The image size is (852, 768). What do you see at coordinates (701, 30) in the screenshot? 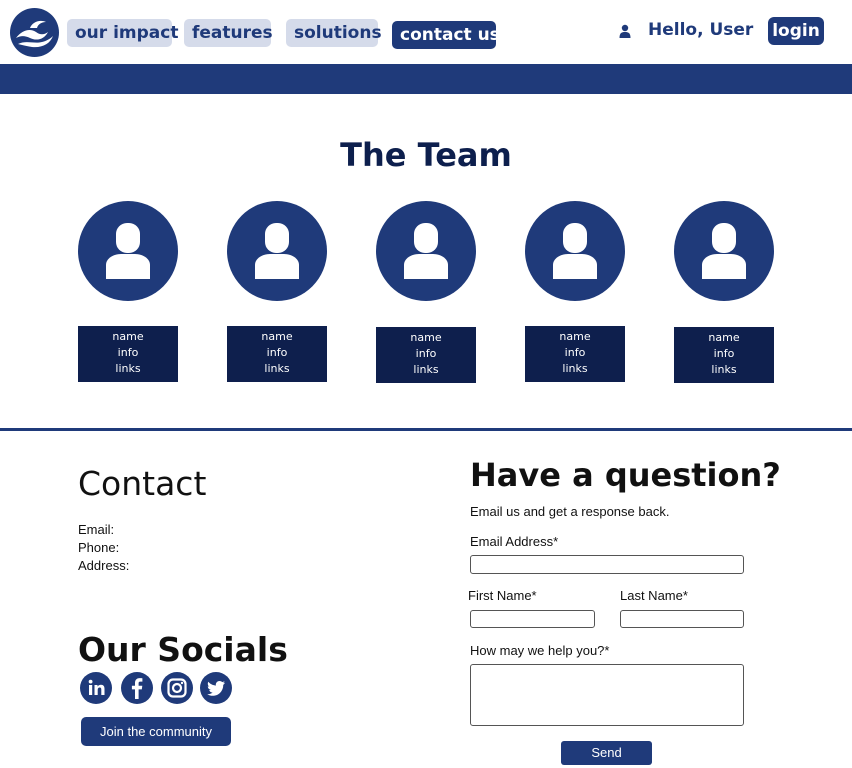
I see `user-greeting: Hello, User` at bounding box center [701, 30].